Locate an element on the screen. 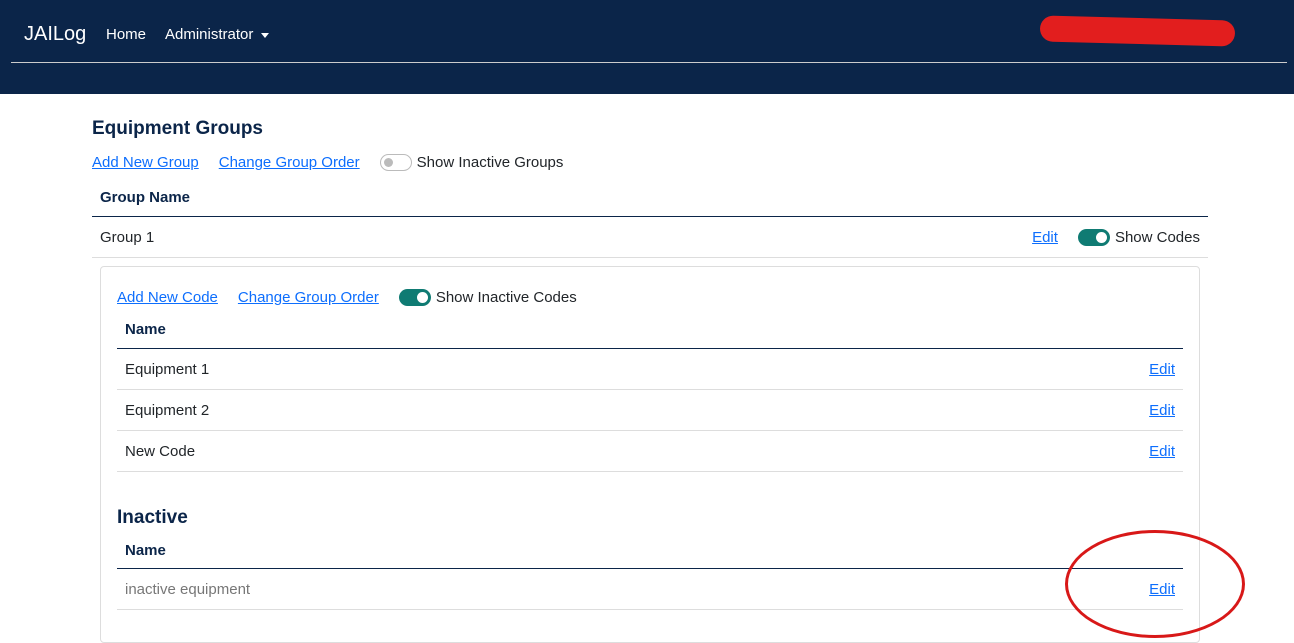 The height and width of the screenshot is (643, 1294). toggle-switch-off is located at coordinates (395, 162).